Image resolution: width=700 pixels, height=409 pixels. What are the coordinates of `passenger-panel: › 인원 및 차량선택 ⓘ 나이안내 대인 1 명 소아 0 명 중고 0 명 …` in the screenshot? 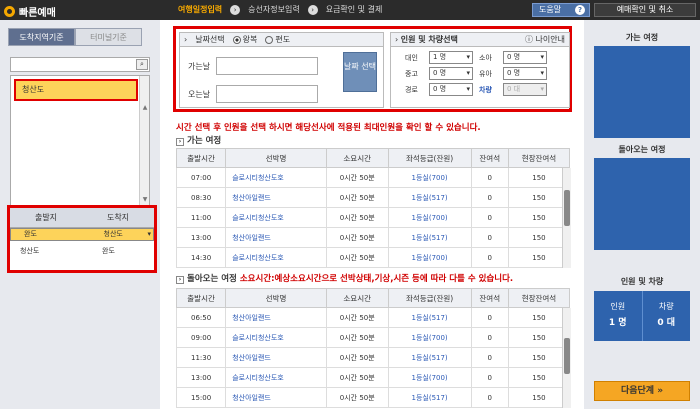 It's located at (480, 70).